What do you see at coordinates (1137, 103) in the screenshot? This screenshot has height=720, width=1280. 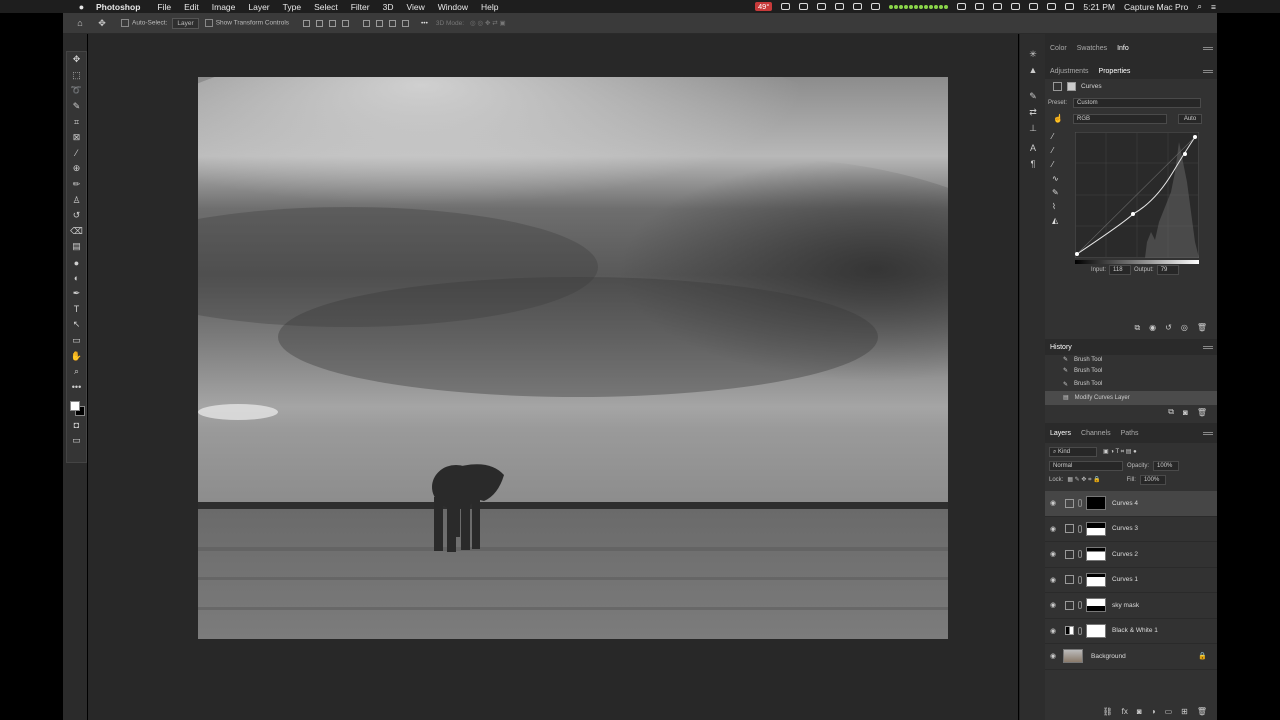 I see `preset-dropdown: Custom` at bounding box center [1137, 103].